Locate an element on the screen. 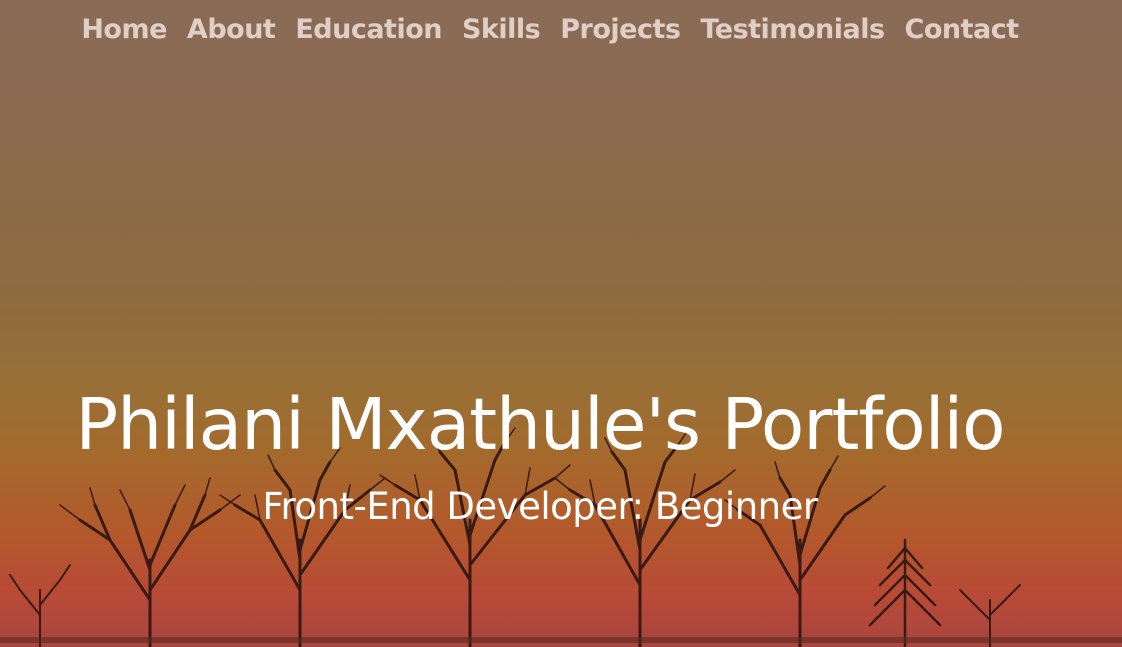 This screenshot has width=1122, height=647. nav-link-projects: Projects is located at coordinates (620, 30).